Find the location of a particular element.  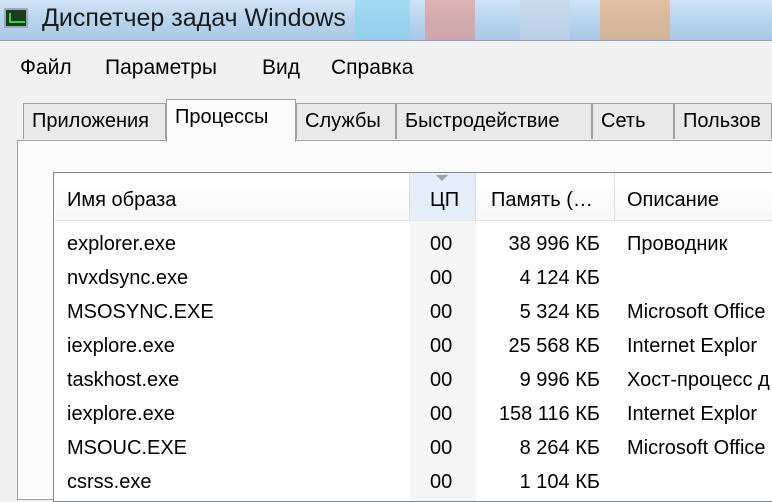

table-row: explorer.exe 00 38 996 КБ Проводник is located at coordinates (413, 244).